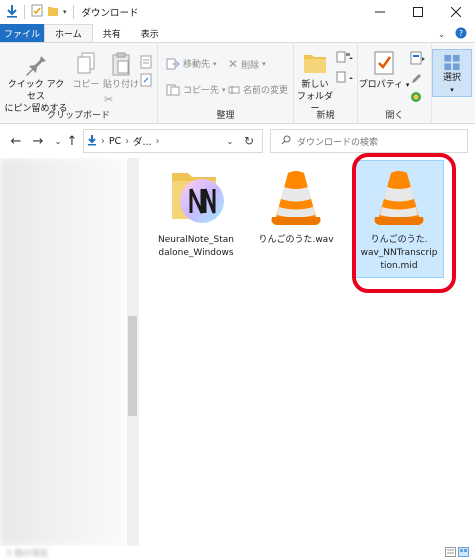  I want to click on move-to-label: 移動先, so click(197, 65).